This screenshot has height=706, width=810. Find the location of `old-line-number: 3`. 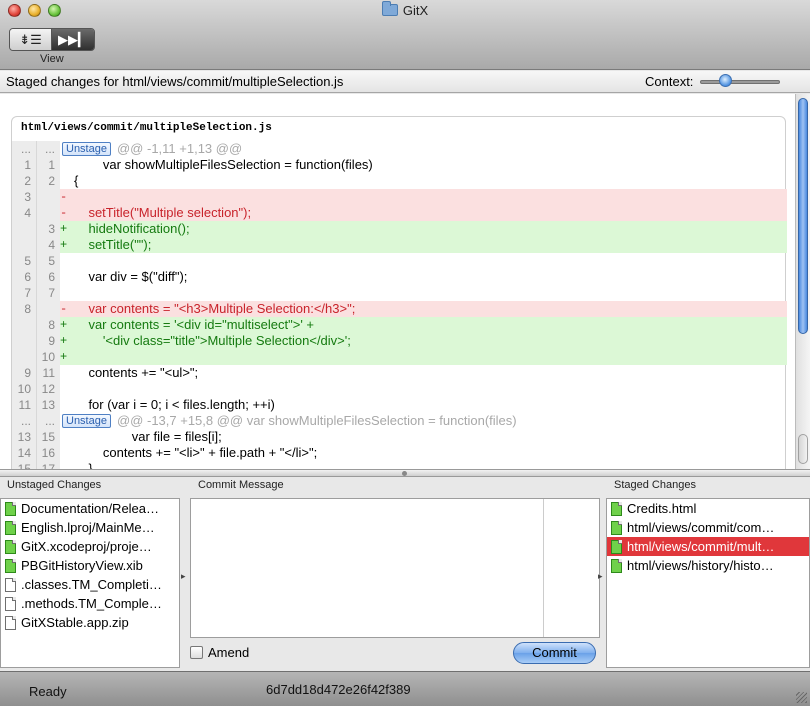

old-line-number: 3 is located at coordinates (24, 197).